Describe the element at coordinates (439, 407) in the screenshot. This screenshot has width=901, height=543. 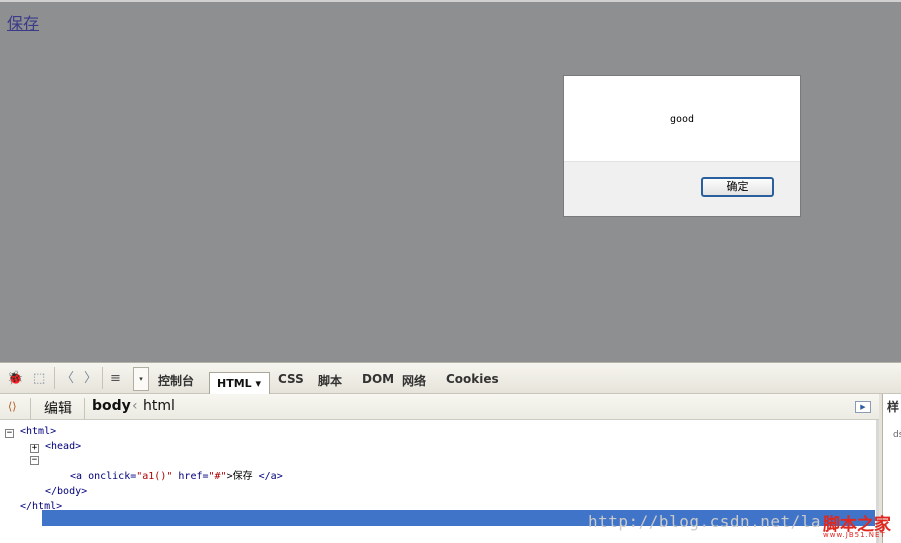
I see `html-subtoolbar: ⟨⟩ 编辑 body ‹ html ▶` at that location.